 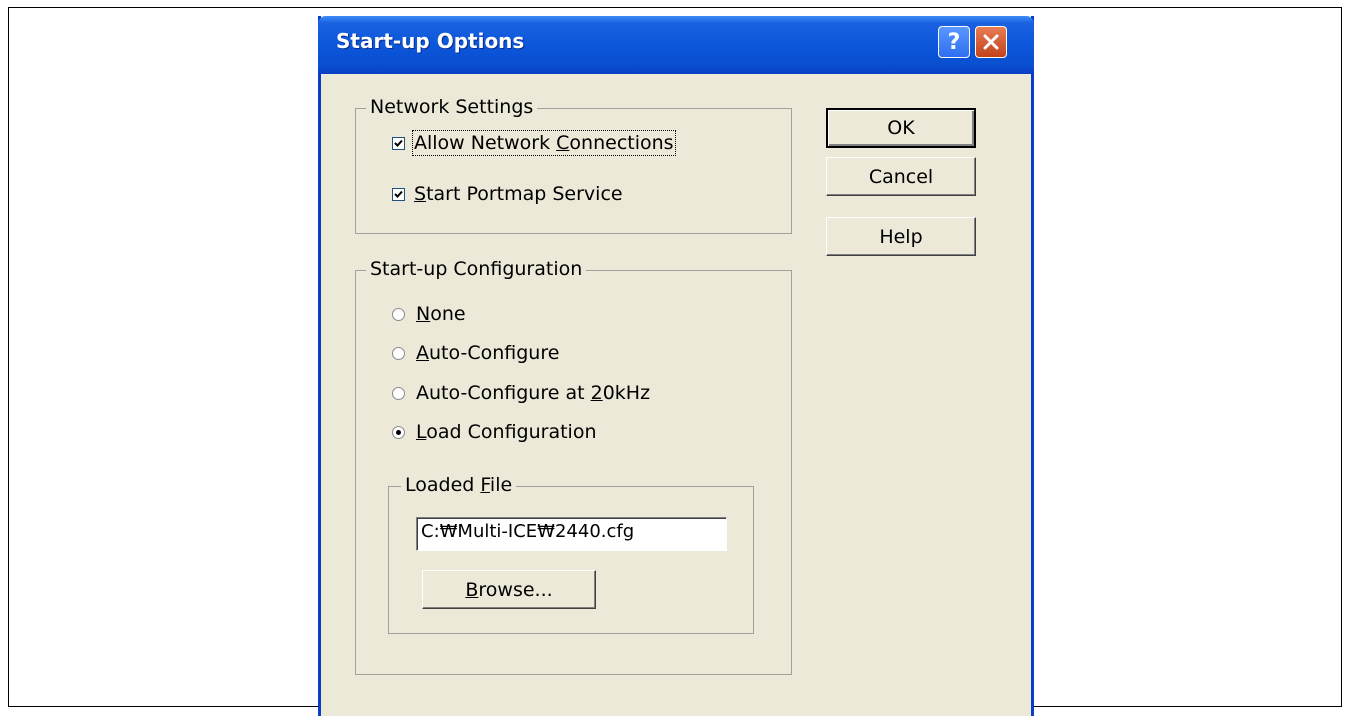 I want to click on close-icon, so click(x=991, y=42).